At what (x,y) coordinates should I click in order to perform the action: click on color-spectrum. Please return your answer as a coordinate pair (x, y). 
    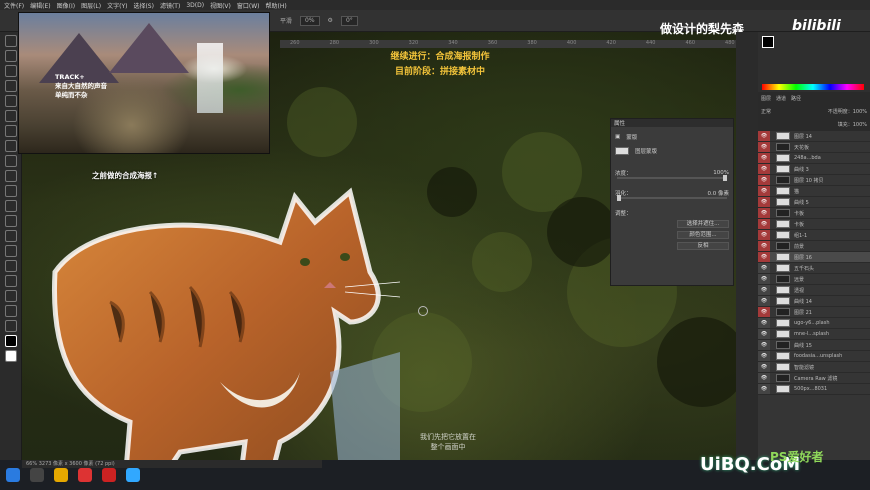
    Looking at the image, I should click on (813, 87).